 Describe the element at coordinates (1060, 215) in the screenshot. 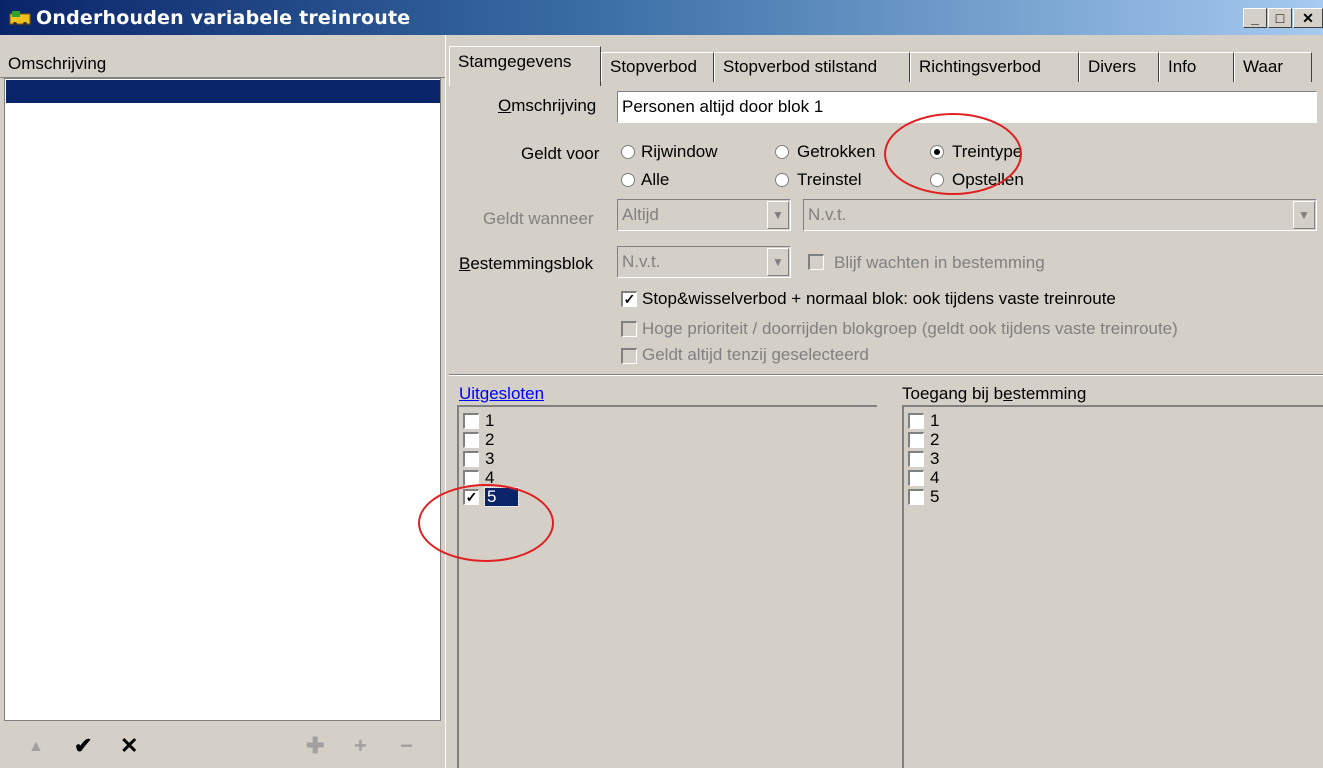

I see `geldt-wanneer-detail-select: N.v.t. ▼` at that location.